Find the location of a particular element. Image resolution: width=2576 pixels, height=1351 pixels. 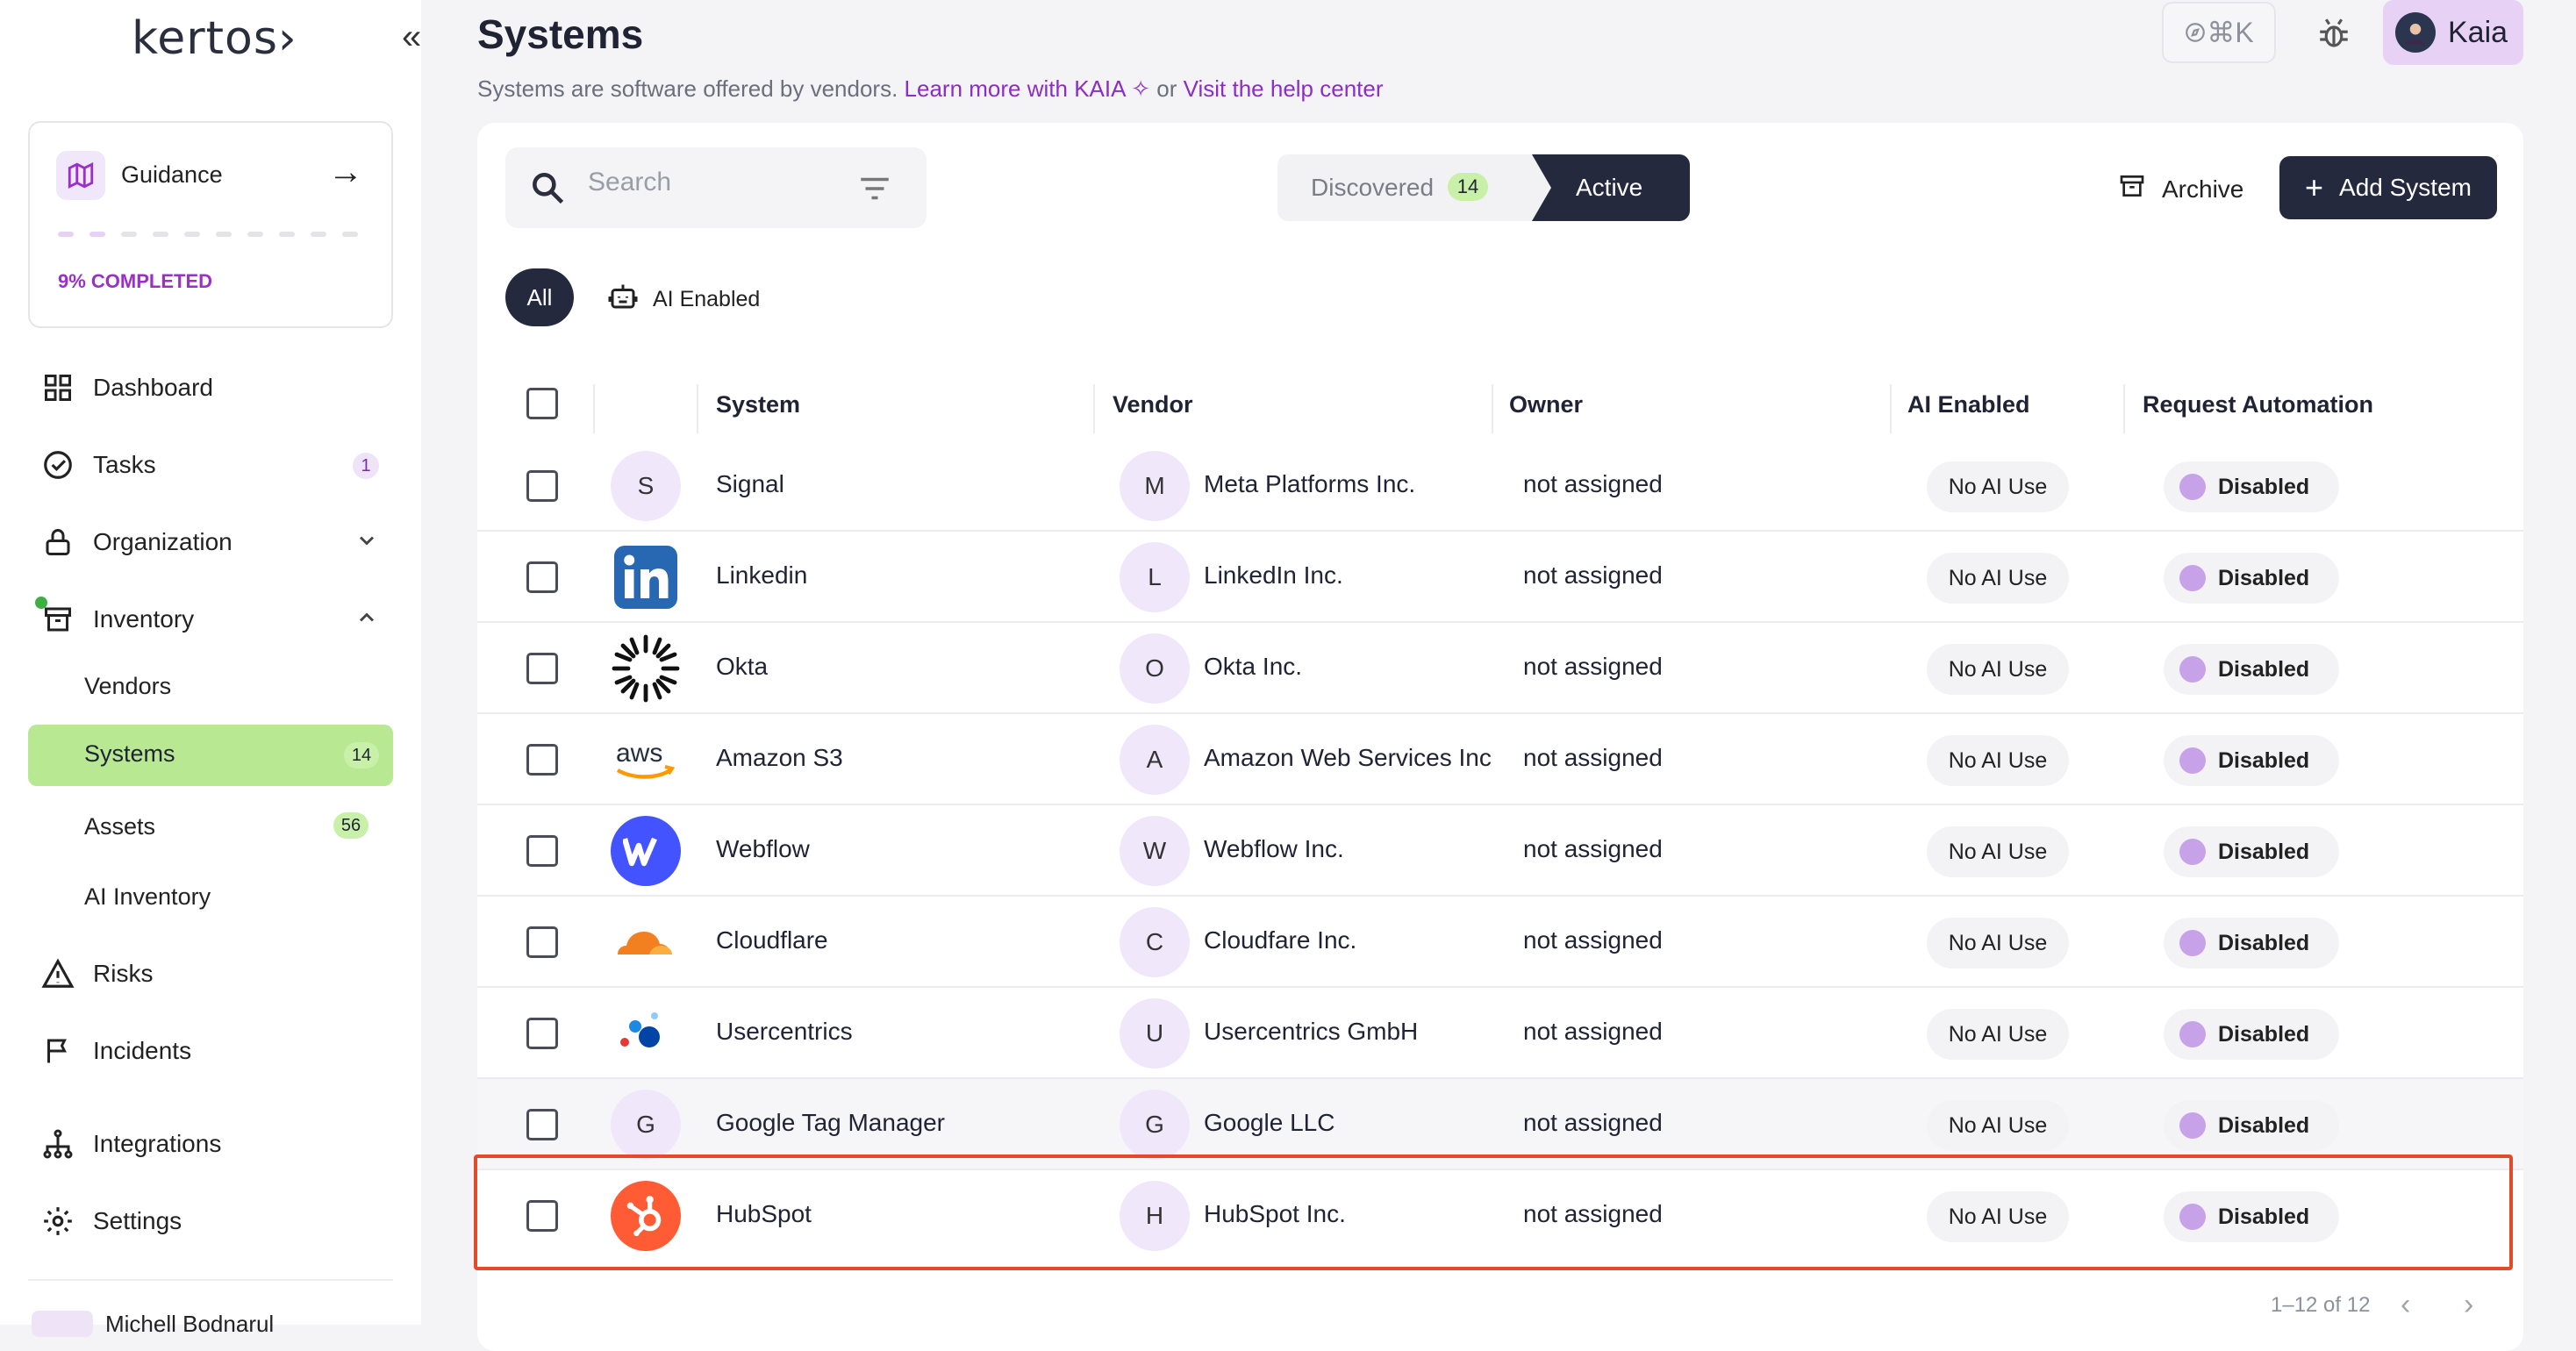

subtitle-text: Systems are software offered by vendors. is located at coordinates (687, 89).